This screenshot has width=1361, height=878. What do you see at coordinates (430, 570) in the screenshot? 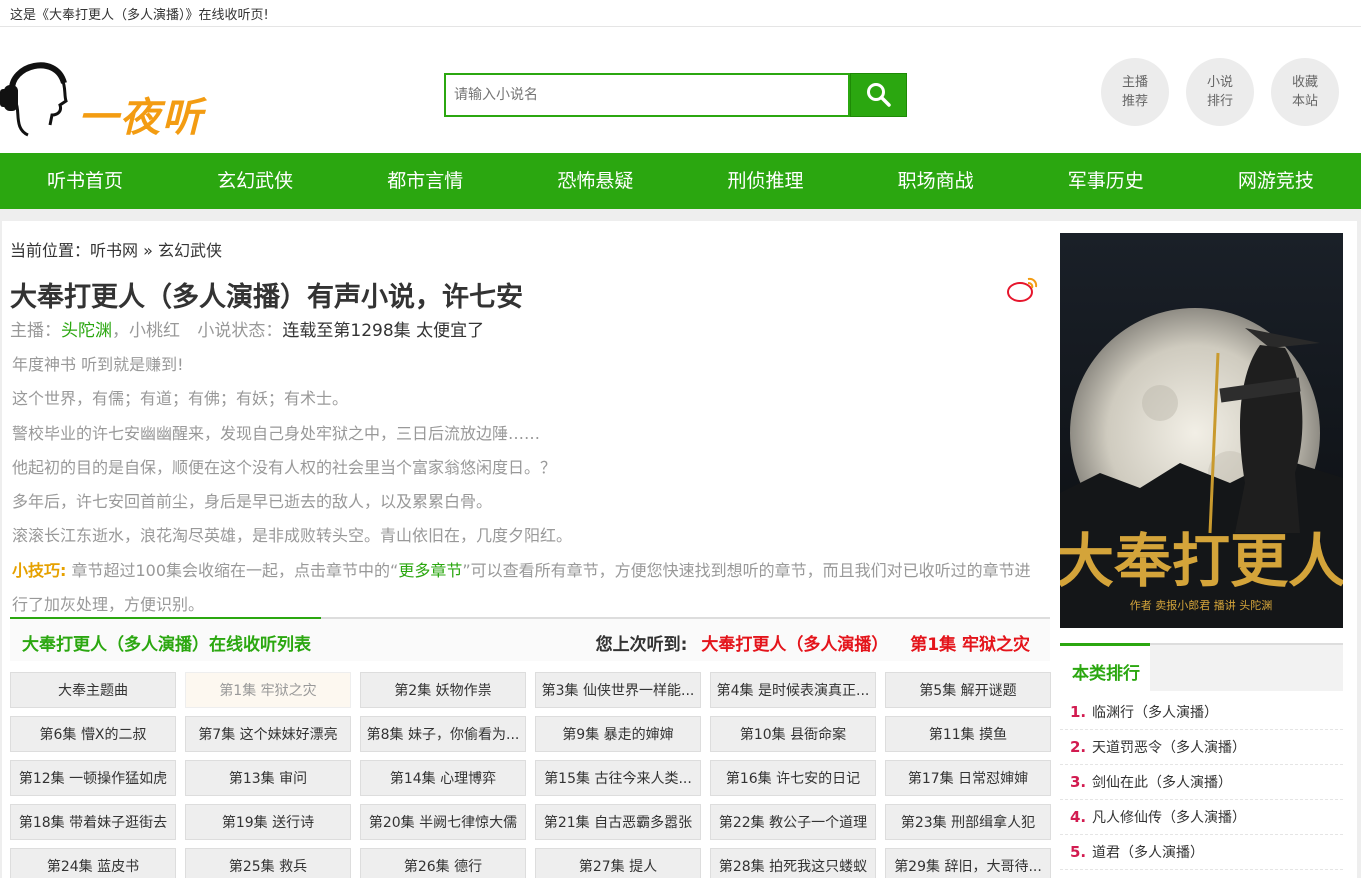
I see `more-chapters-link: 更多章节` at bounding box center [430, 570].